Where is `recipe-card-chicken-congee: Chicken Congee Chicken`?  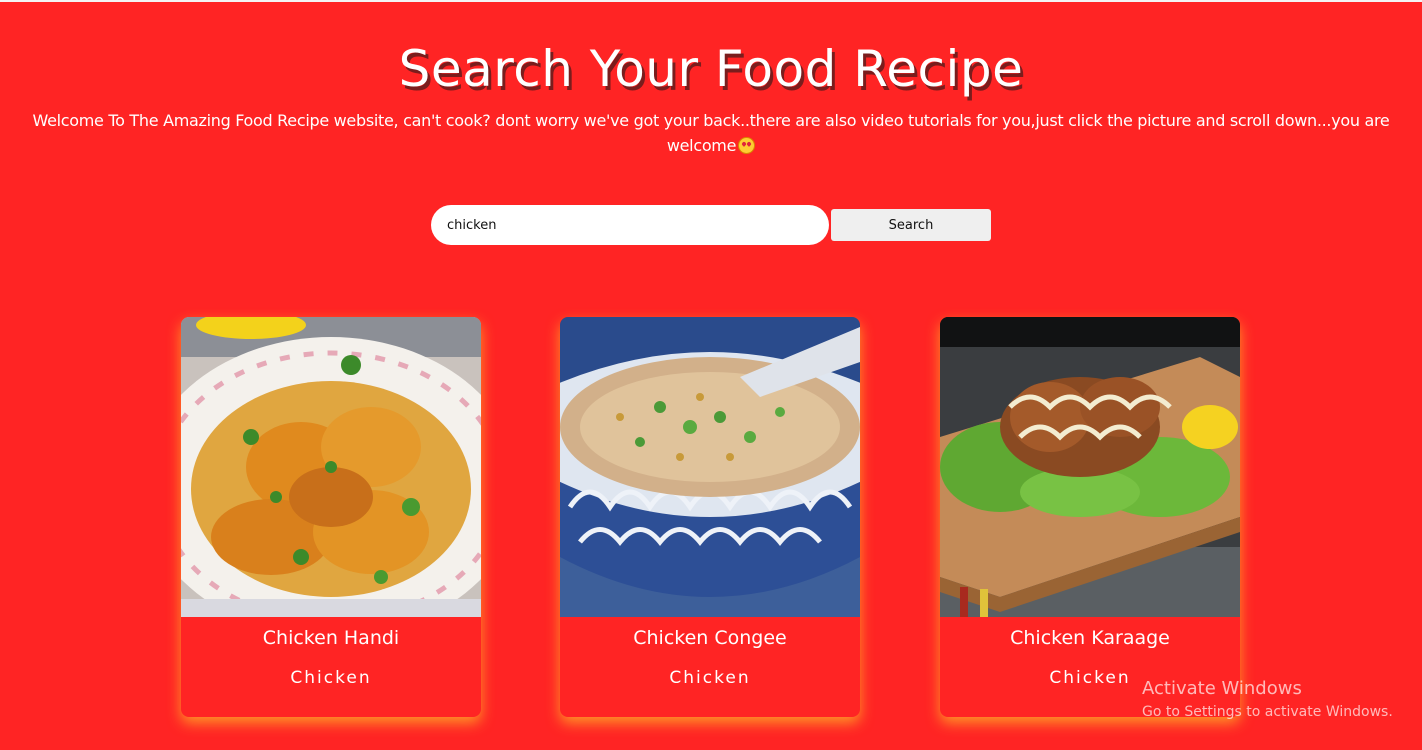 recipe-card-chicken-congee: Chicken Congee Chicken is located at coordinates (710, 517).